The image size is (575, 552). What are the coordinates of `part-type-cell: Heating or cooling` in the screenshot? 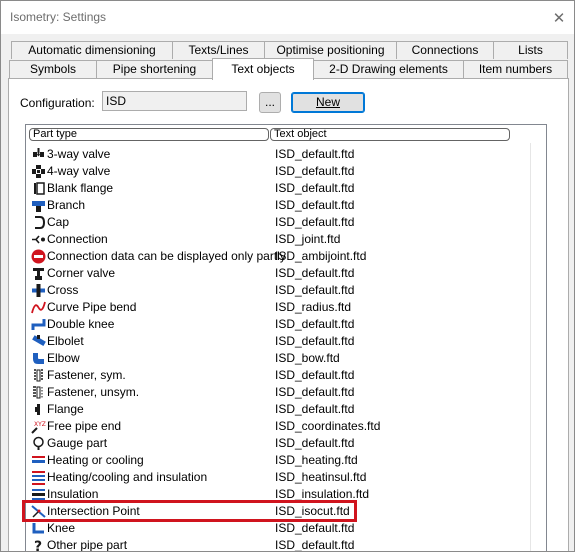 It's located at (95, 460).